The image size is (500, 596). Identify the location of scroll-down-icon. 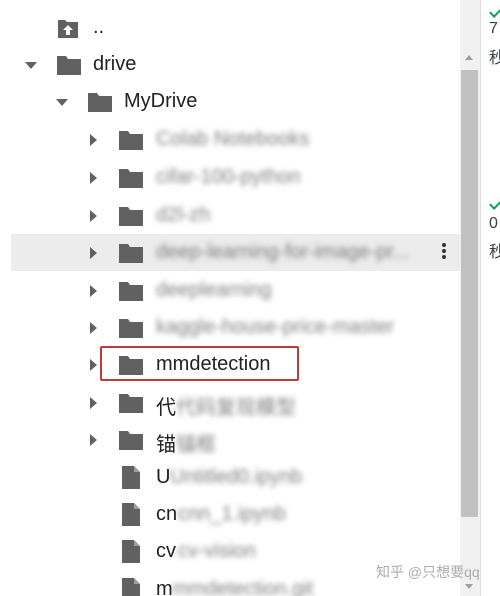
(469, 586).